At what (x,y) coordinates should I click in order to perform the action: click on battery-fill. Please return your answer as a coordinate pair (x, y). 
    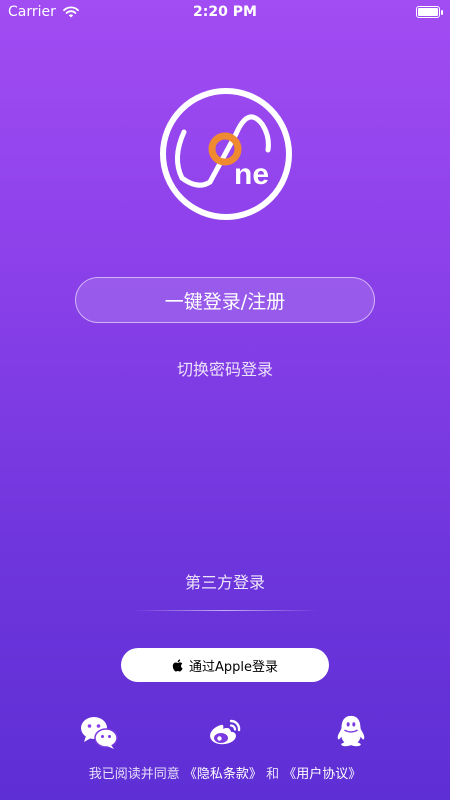
    Looking at the image, I should click on (428, 12).